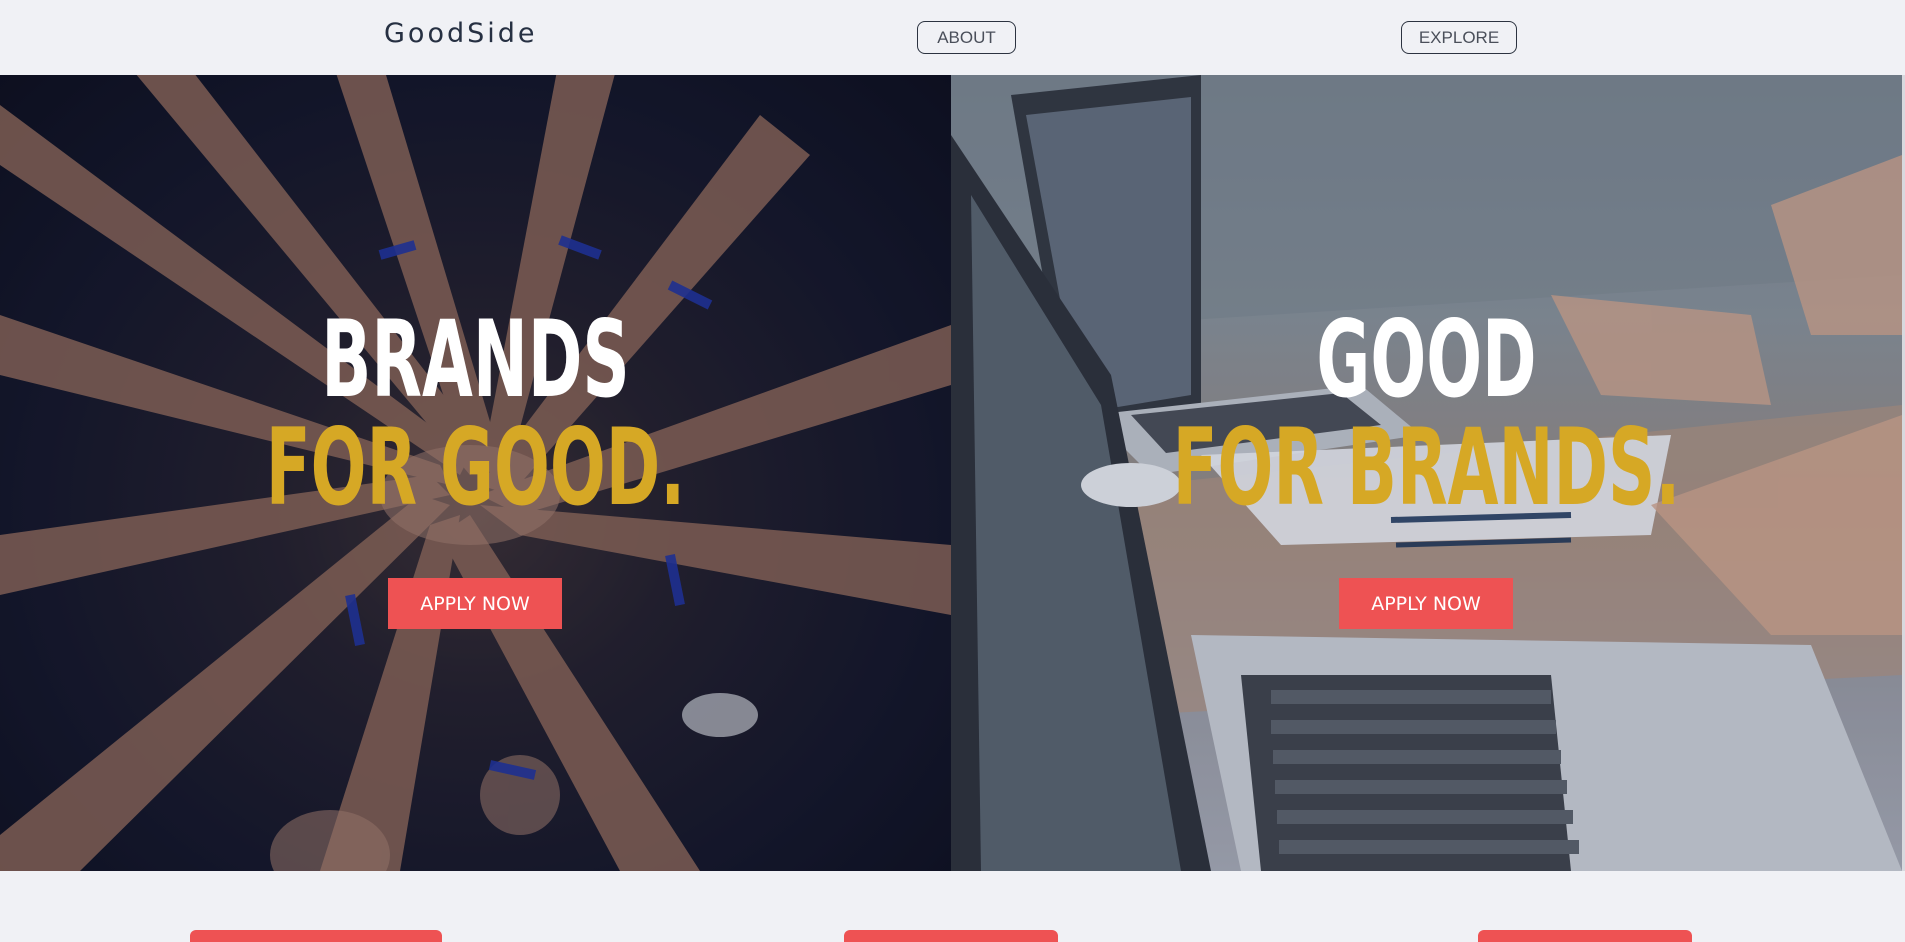 The image size is (1905, 942). What do you see at coordinates (1426, 467) in the screenshot?
I see `headline-for-brands: FOR BRANDS.` at bounding box center [1426, 467].